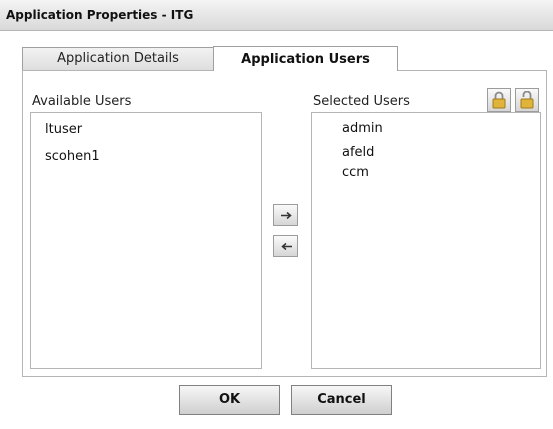 Image resolution: width=553 pixels, height=429 pixels. What do you see at coordinates (118, 59) in the screenshot?
I see `tab-application-details: Application Details` at bounding box center [118, 59].